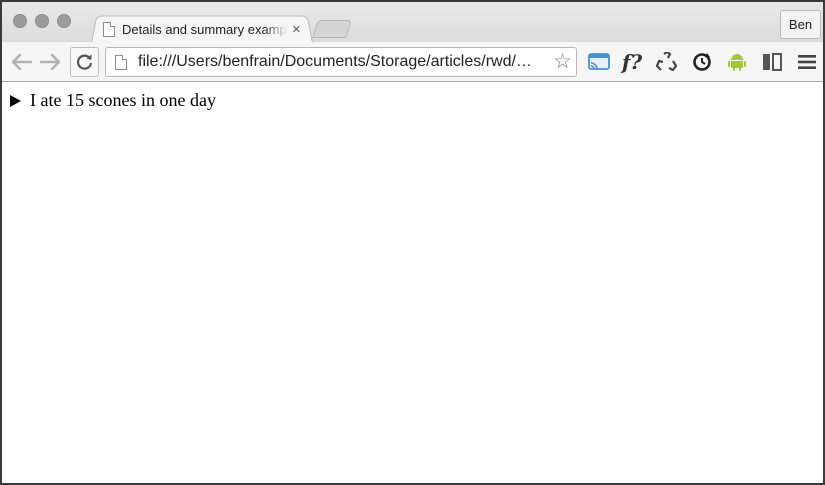 This screenshot has width=825, height=485. Describe the element at coordinates (772, 62) in the screenshot. I see `panels-icon` at that location.